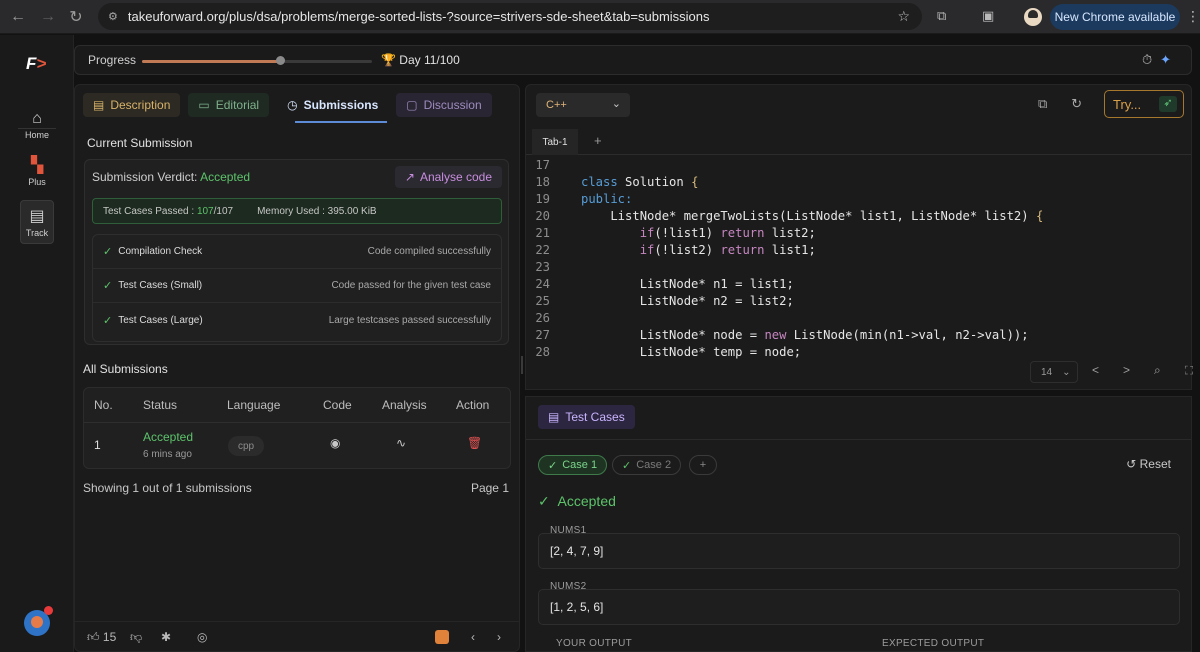  Describe the element at coordinates (202, 637) in the screenshot. I see `discuss-icon: ◎` at that location.